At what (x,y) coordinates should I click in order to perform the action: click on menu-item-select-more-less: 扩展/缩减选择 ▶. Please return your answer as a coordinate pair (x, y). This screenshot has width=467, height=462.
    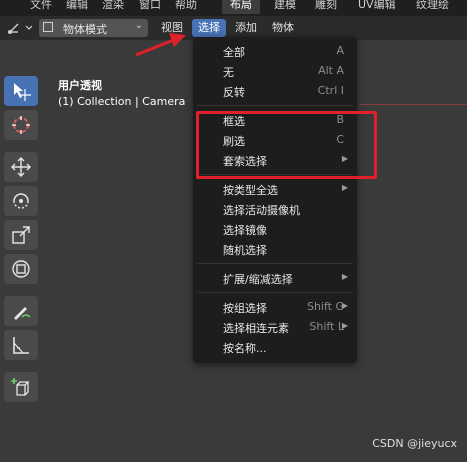
    Looking at the image, I should click on (275, 278).